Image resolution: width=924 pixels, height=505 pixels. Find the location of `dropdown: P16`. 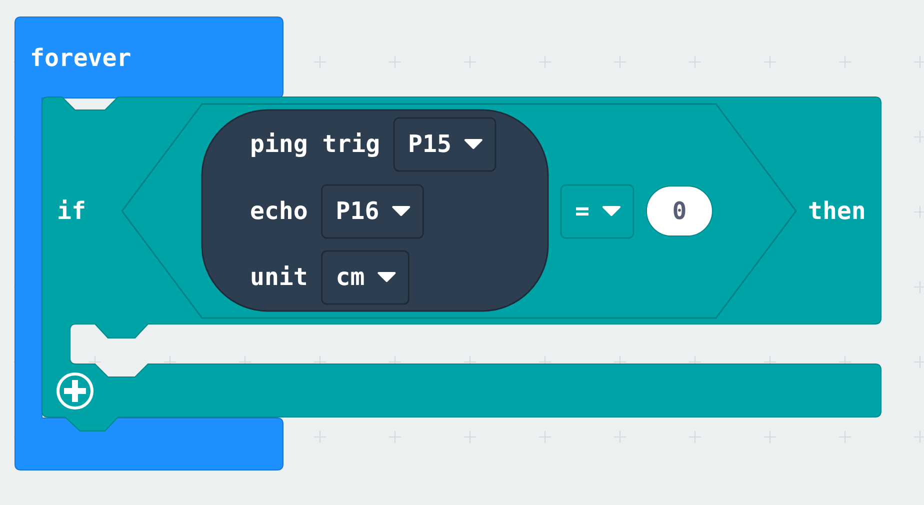

dropdown: P16 is located at coordinates (372, 211).